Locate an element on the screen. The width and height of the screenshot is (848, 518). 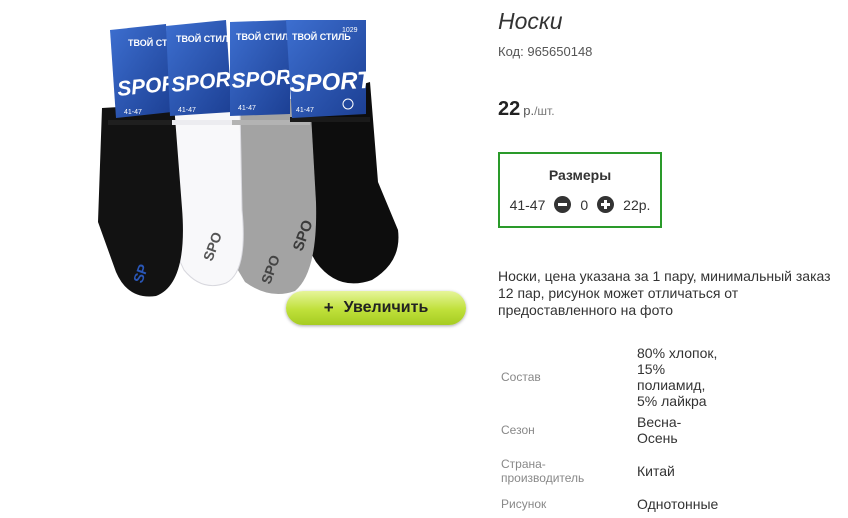
price: 22 р./шт. is located at coordinates (526, 109).